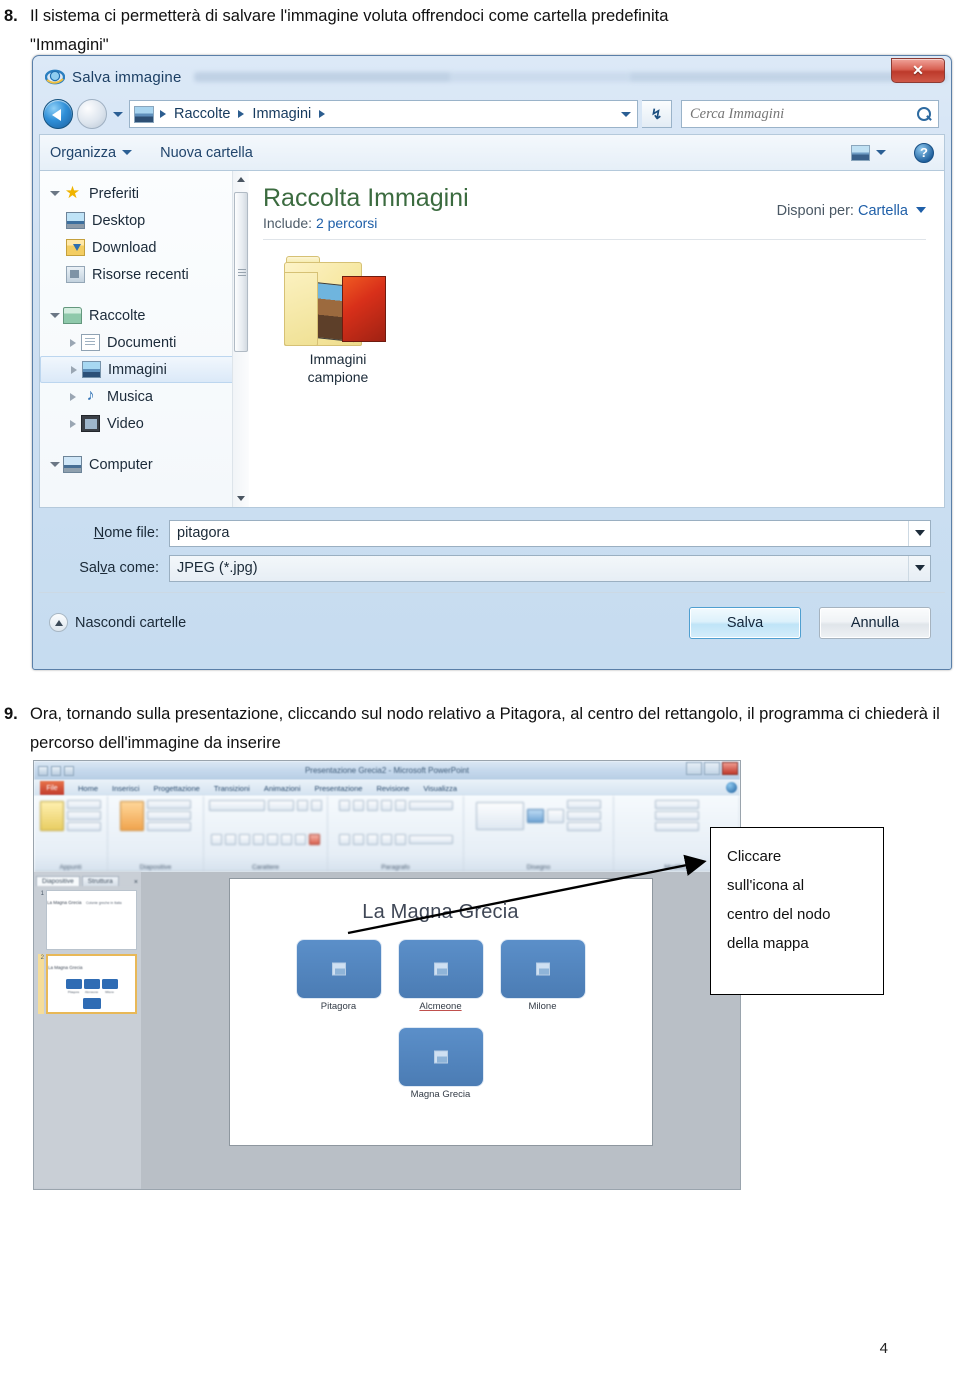 The height and width of the screenshot is (1375, 960). What do you see at coordinates (440, 788) in the screenshot?
I see `tab-visualizza: Visualizza` at bounding box center [440, 788].